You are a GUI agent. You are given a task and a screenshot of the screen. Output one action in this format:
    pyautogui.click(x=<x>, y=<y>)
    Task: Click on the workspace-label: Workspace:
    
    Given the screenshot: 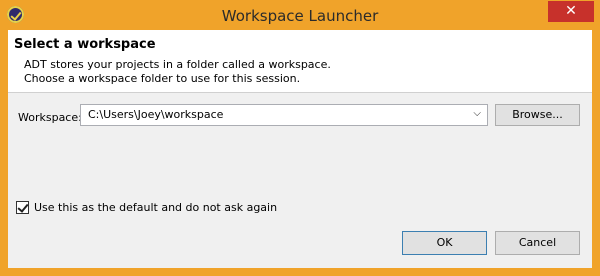 What is the action you would take?
    pyautogui.click(x=50, y=117)
    